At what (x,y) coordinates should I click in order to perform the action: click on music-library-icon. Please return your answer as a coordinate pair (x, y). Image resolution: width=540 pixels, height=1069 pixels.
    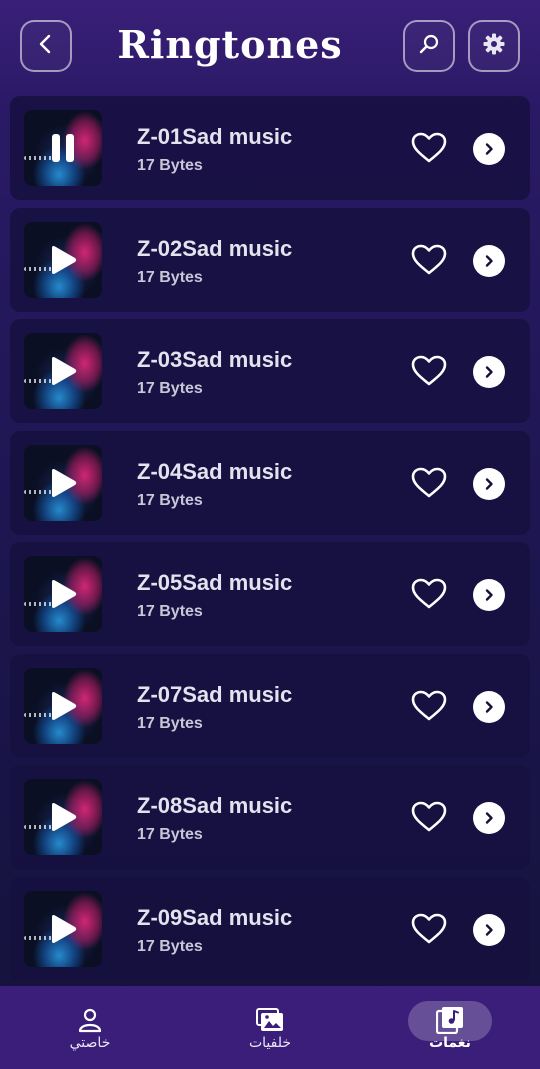
    Looking at the image, I should click on (450, 1020).